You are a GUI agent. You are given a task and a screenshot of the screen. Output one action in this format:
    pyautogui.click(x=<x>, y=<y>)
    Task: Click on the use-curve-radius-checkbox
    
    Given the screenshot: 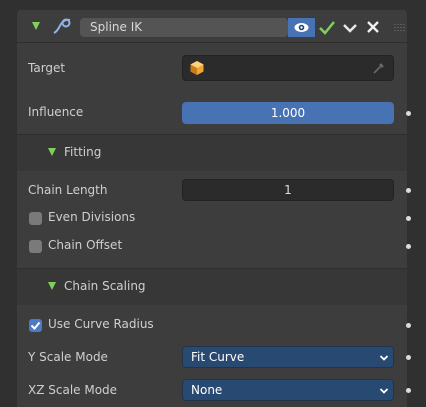 What is the action you would take?
    pyautogui.click(x=35, y=325)
    